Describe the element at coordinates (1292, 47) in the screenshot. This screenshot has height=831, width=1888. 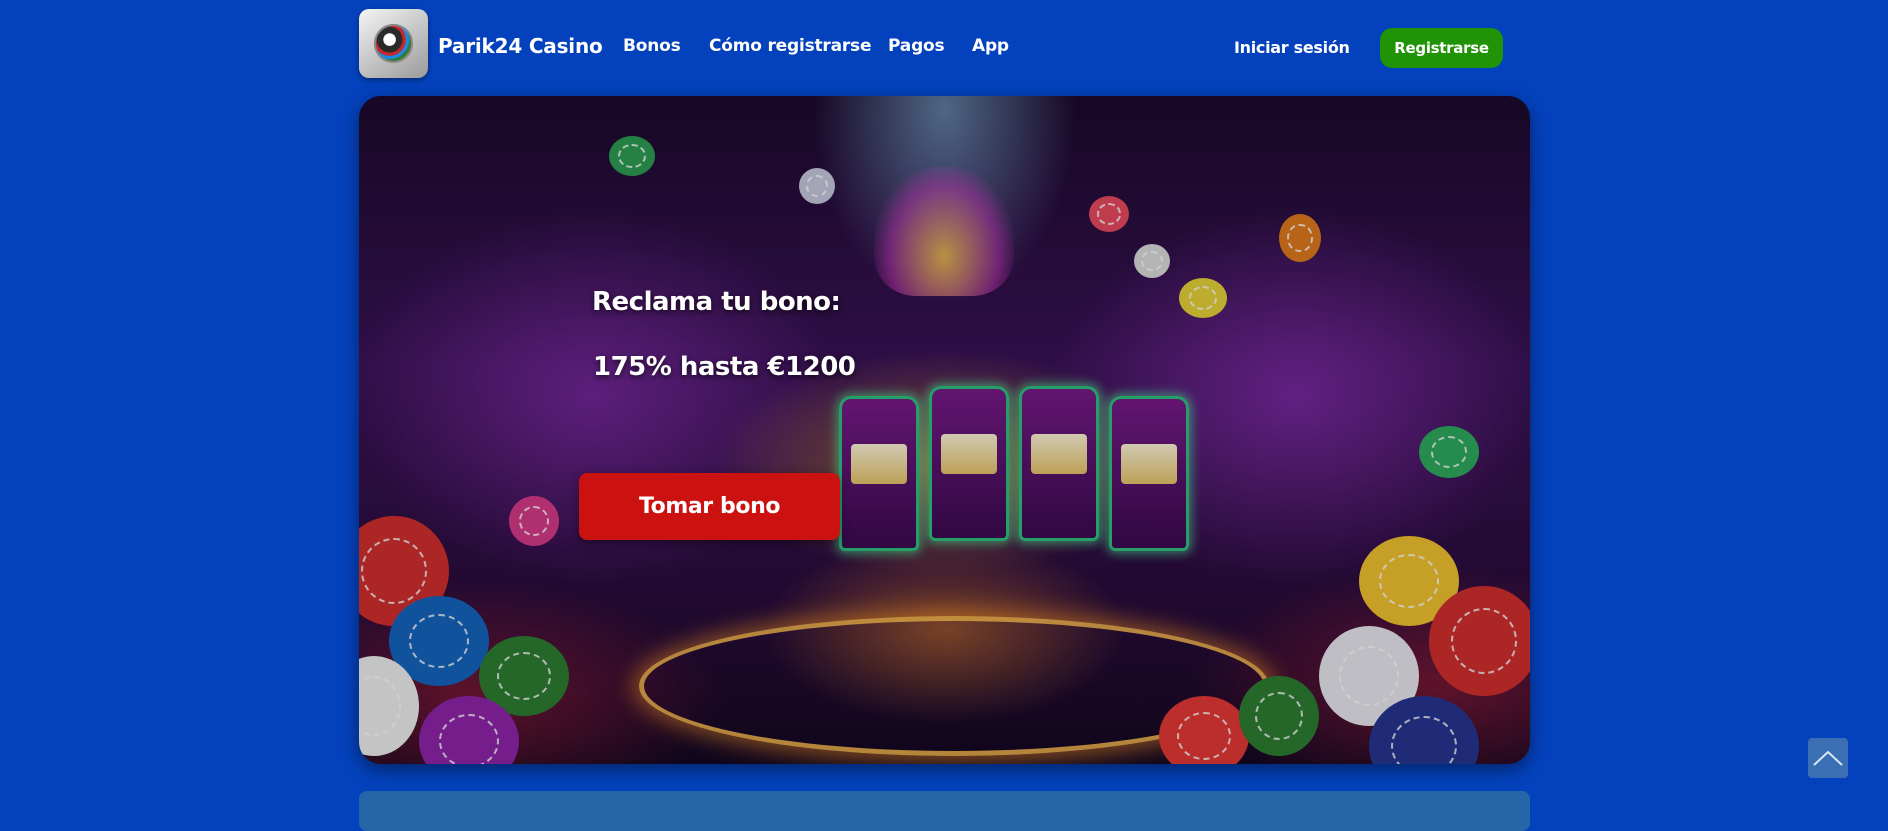
I see `login-link: Iniciar sesión` at that location.